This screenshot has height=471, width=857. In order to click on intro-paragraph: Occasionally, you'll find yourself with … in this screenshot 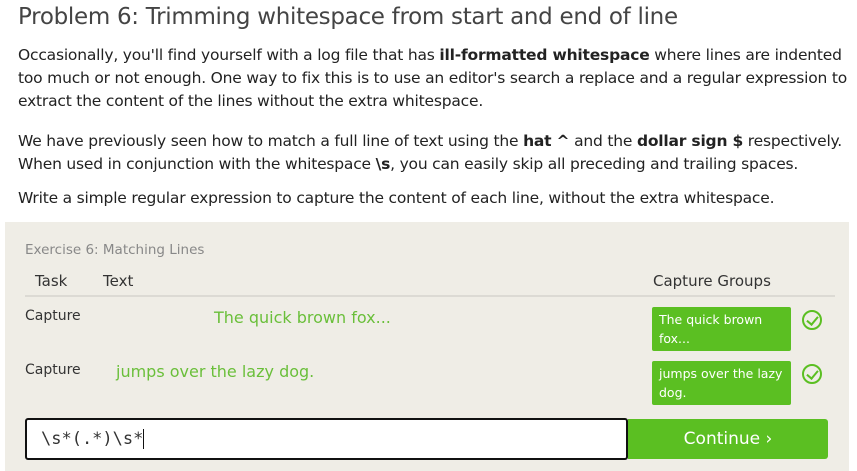, I will do `click(433, 78)`.